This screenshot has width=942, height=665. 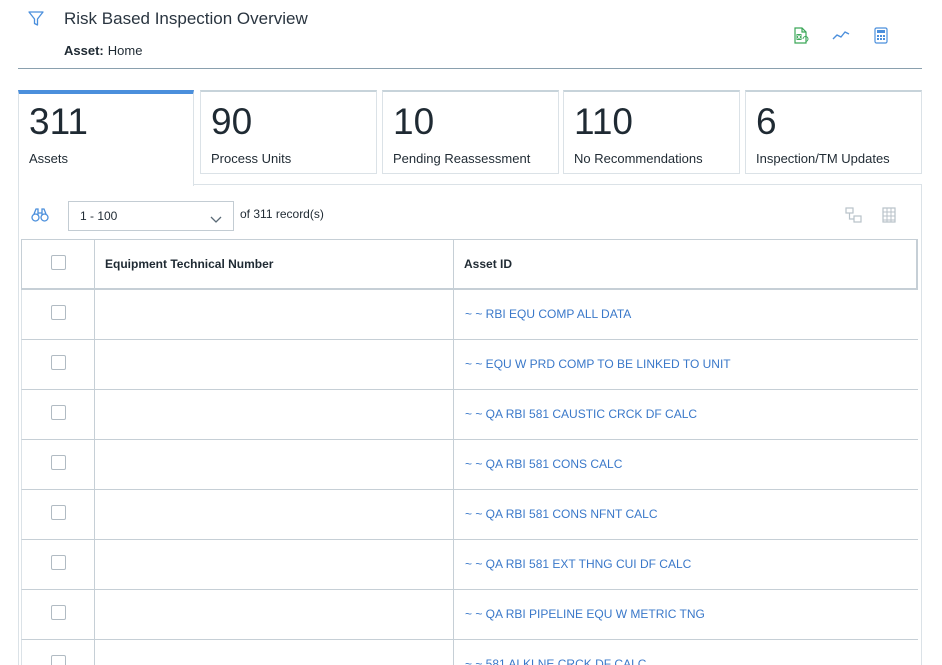 What do you see at coordinates (543, 464) in the screenshot?
I see `asset-id-link: ~ ~ QA RBI 581 CONS CALC` at bounding box center [543, 464].